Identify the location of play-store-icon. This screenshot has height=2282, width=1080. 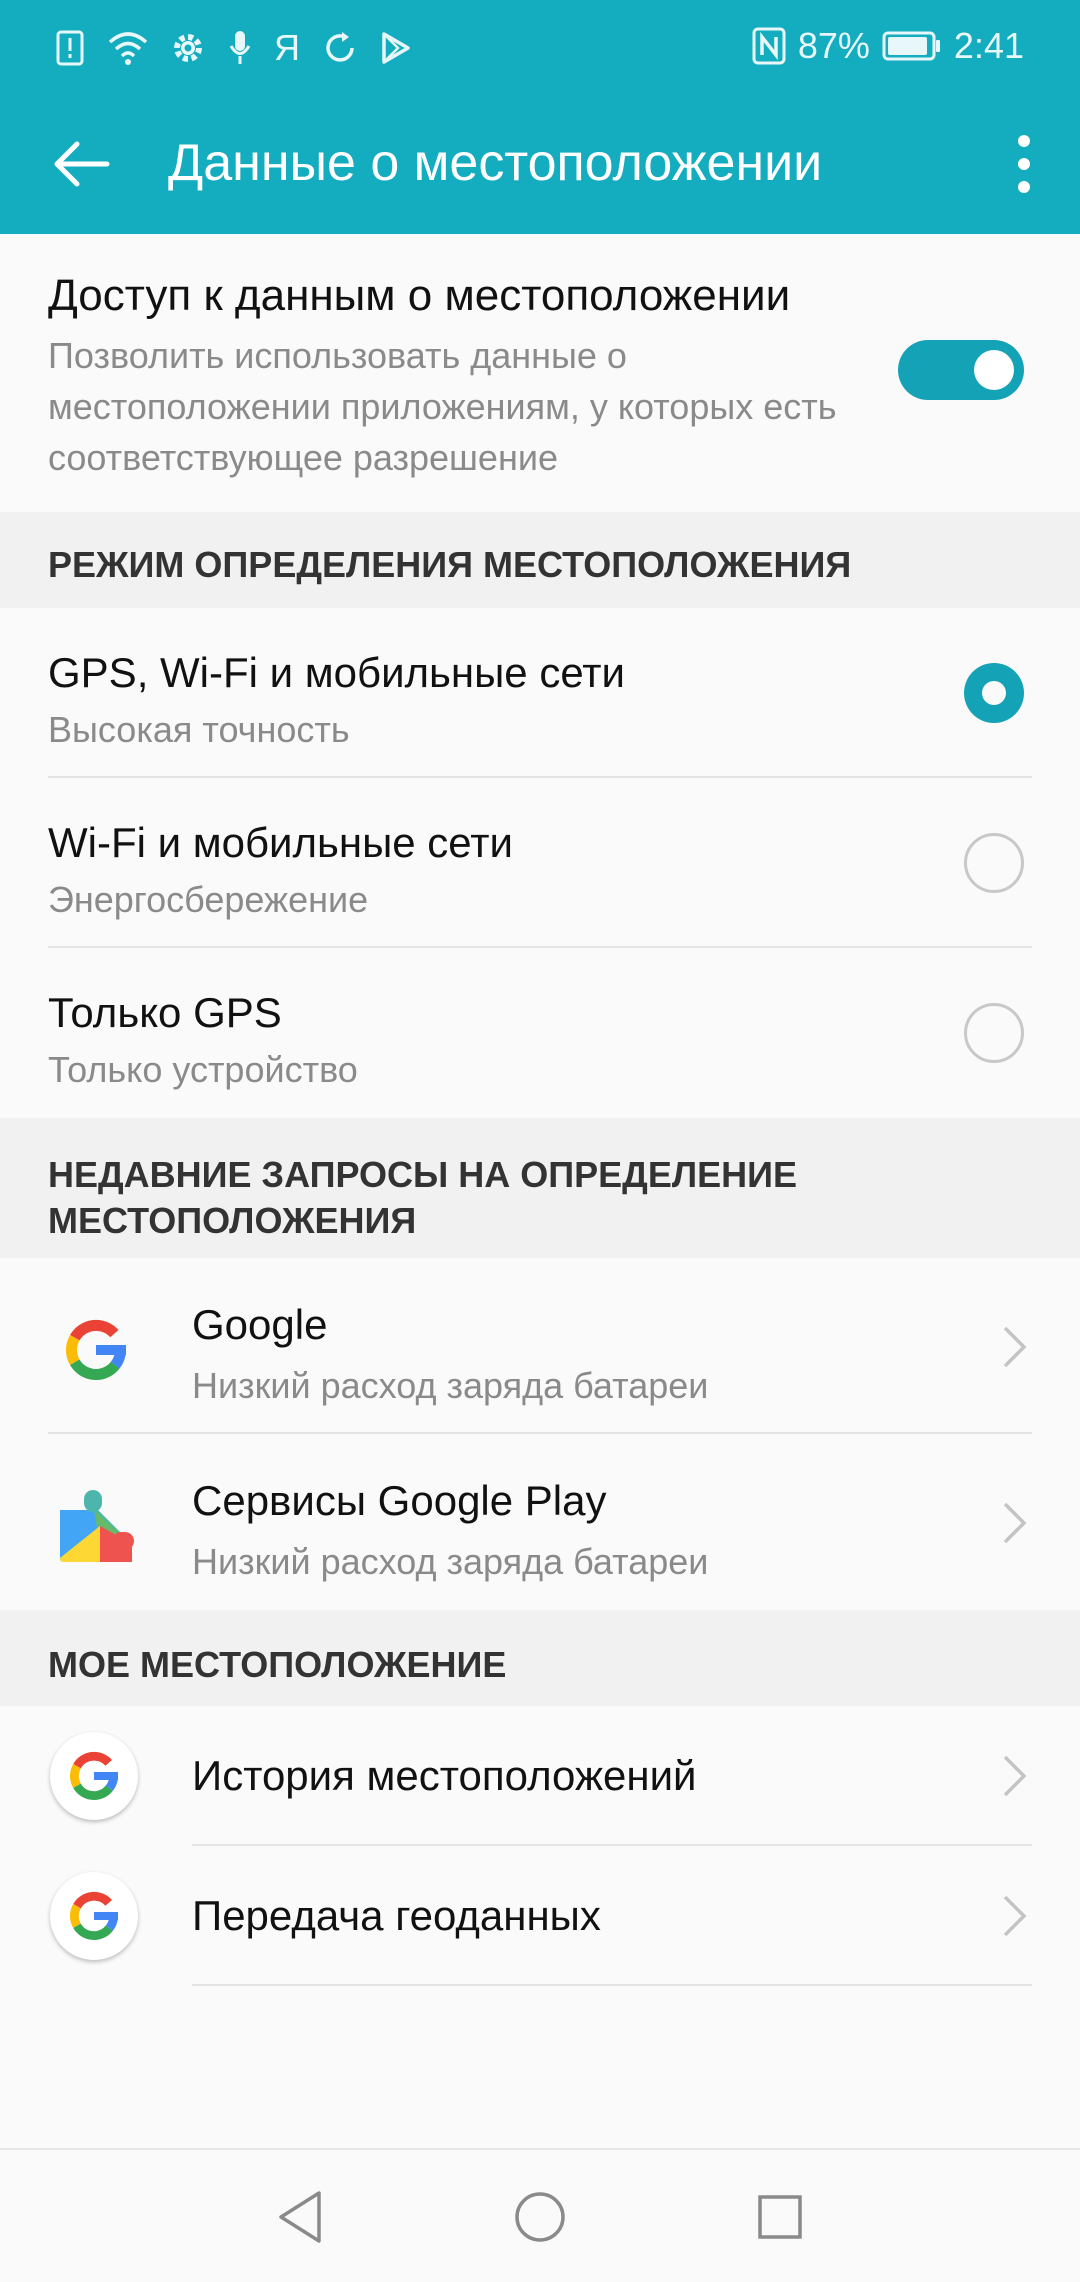
(396, 48).